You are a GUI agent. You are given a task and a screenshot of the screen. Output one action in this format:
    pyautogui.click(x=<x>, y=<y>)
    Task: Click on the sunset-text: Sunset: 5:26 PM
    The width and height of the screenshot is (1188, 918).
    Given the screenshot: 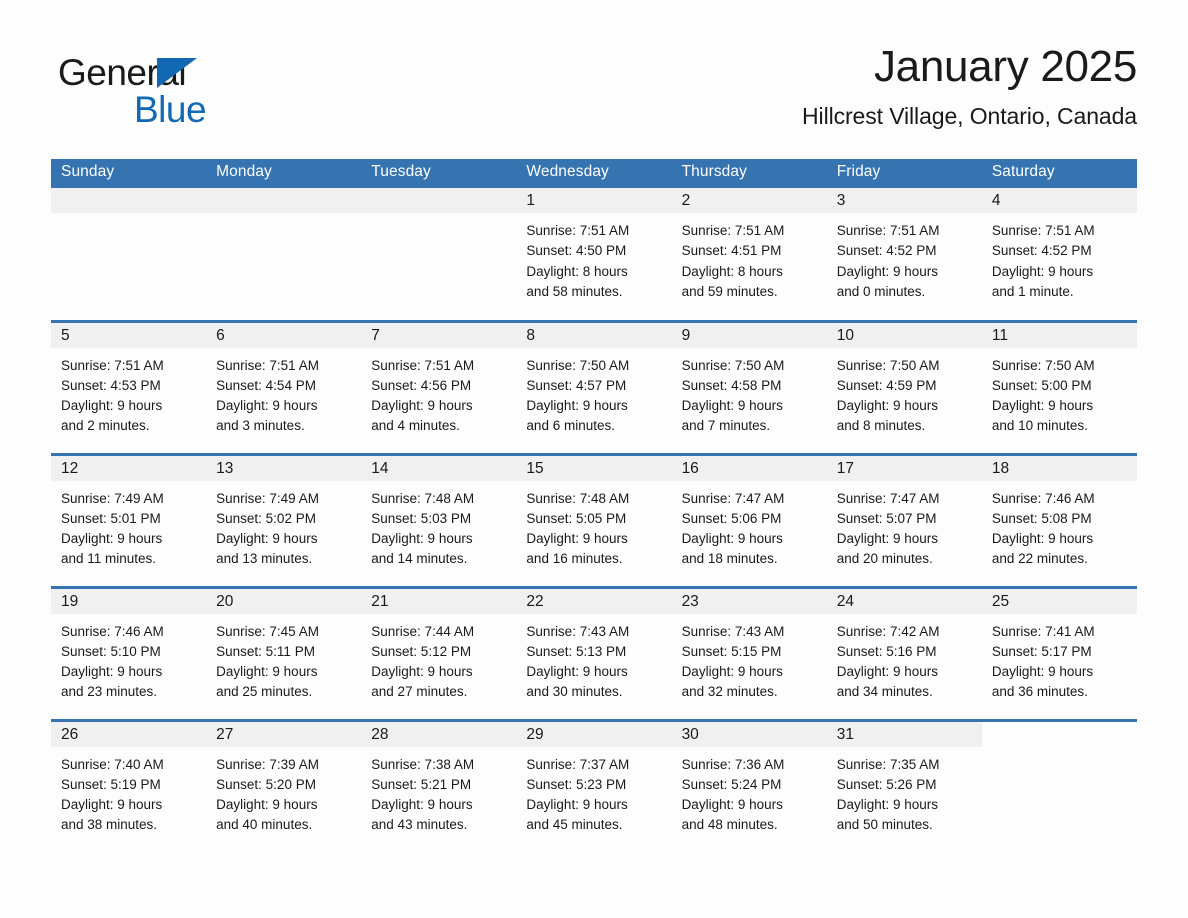 What is the action you would take?
    pyautogui.click(x=886, y=784)
    